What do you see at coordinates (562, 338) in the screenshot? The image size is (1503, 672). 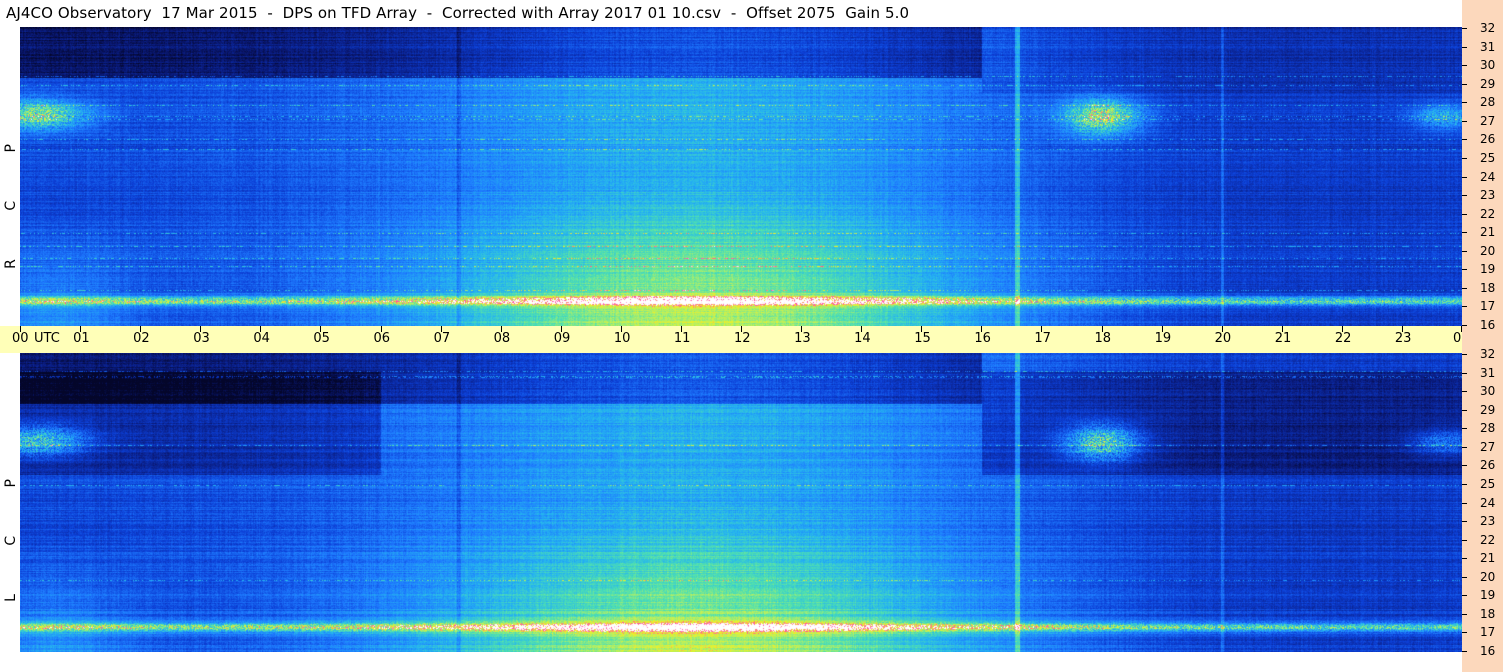 I see `time-tick-label: 09` at bounding box center [562, 338].